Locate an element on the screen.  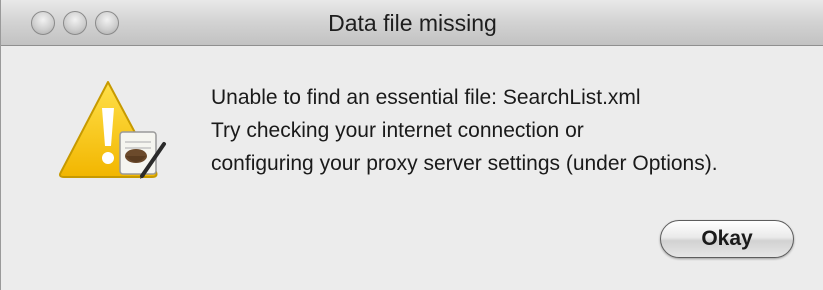
okay-button: Okay is located at coordinates (727, 239).